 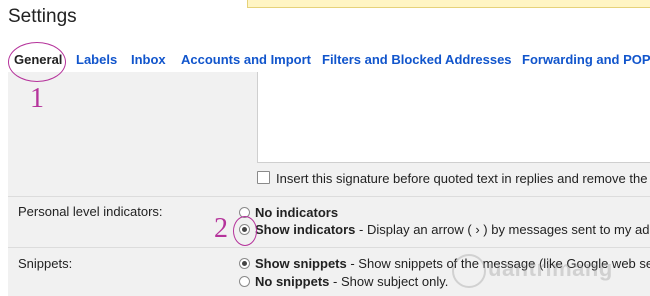 I want to click on signature-checkbox, so click(x=263, y=177).